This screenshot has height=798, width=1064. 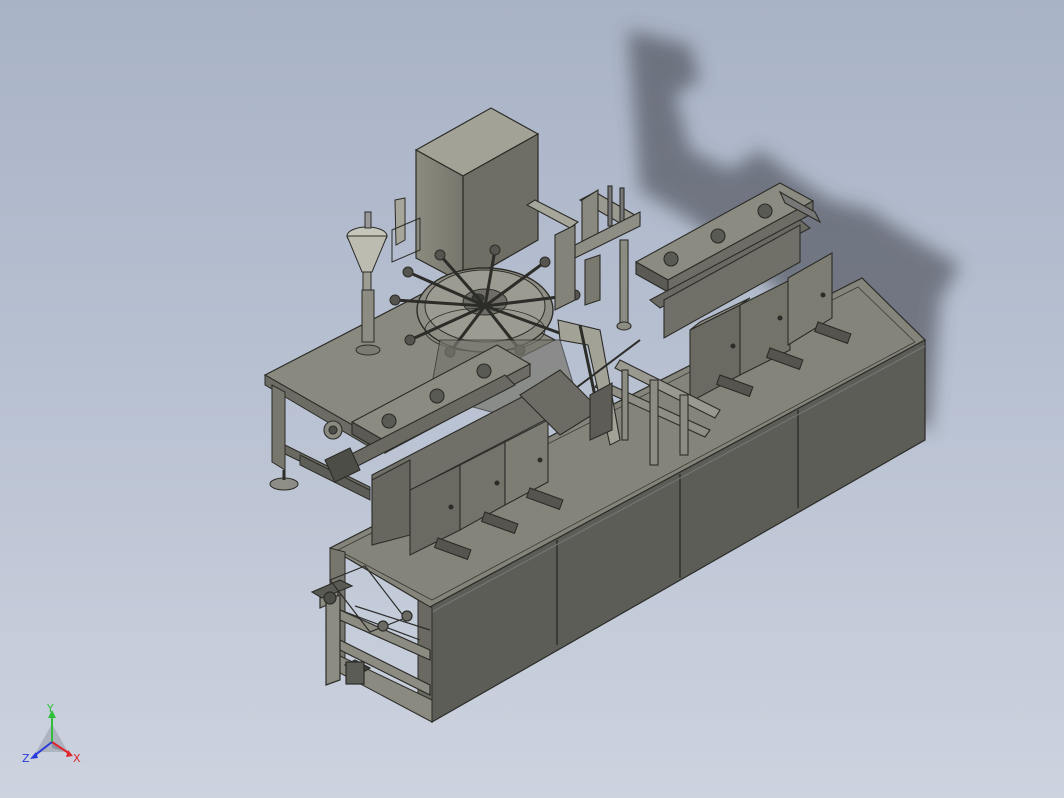 I want to click on control-cabinet, so click(x=477, y=196).